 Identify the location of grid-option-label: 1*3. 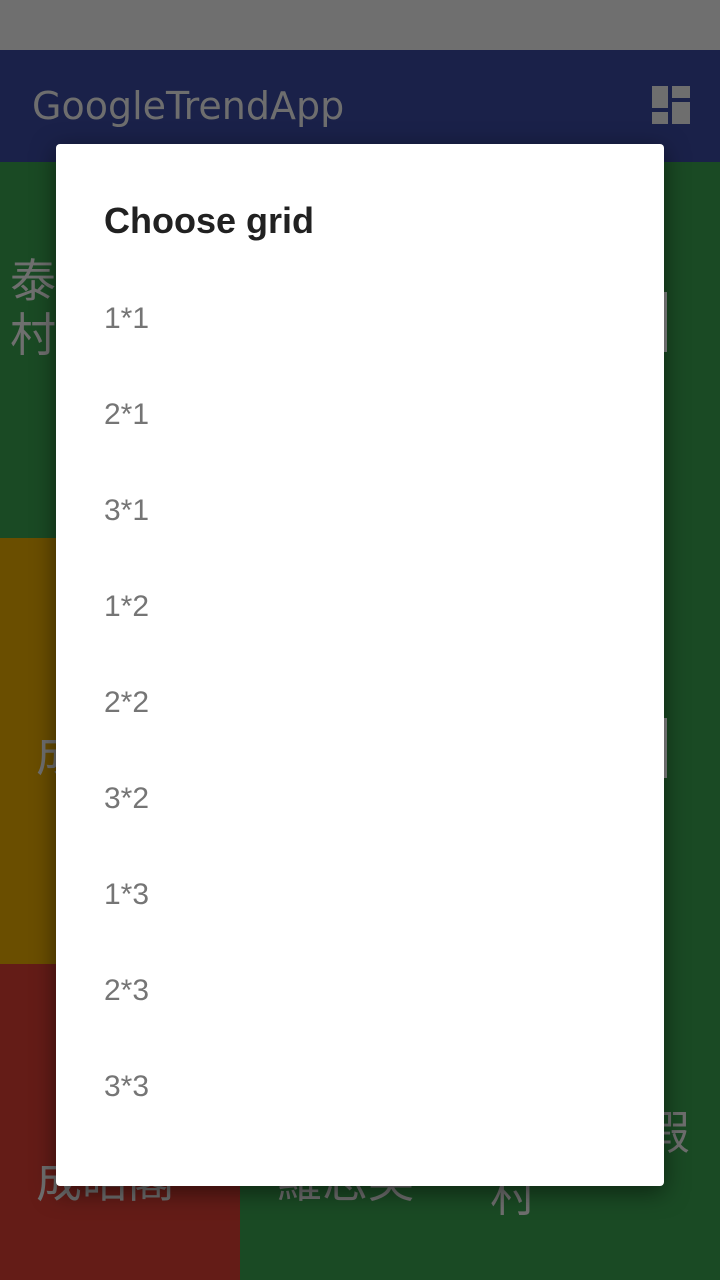
(127, 894).